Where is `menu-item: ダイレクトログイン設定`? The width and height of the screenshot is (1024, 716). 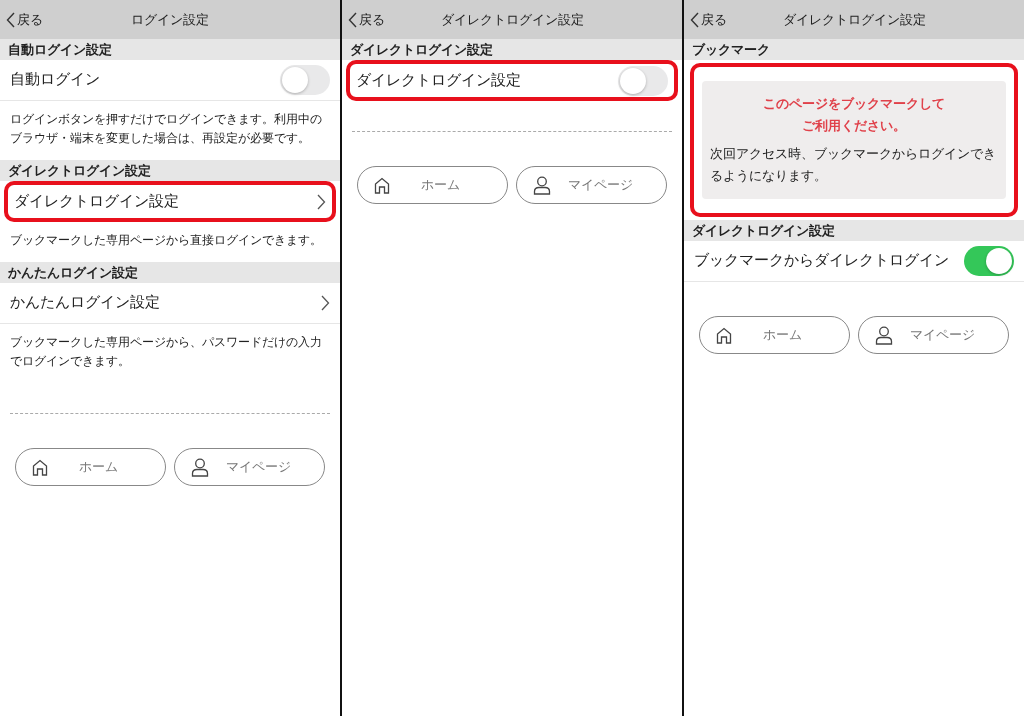
menu-item: ダイレクトログイン設定 is located at coordinates (170, 201).